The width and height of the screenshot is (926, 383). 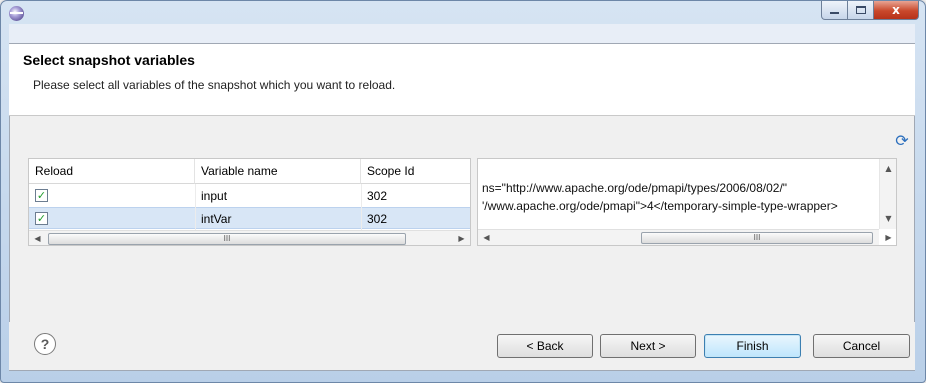 What do you see at coordinates (834, 10) in the screenshot?
I see `minimize-button` at bounding box center [834, 10].